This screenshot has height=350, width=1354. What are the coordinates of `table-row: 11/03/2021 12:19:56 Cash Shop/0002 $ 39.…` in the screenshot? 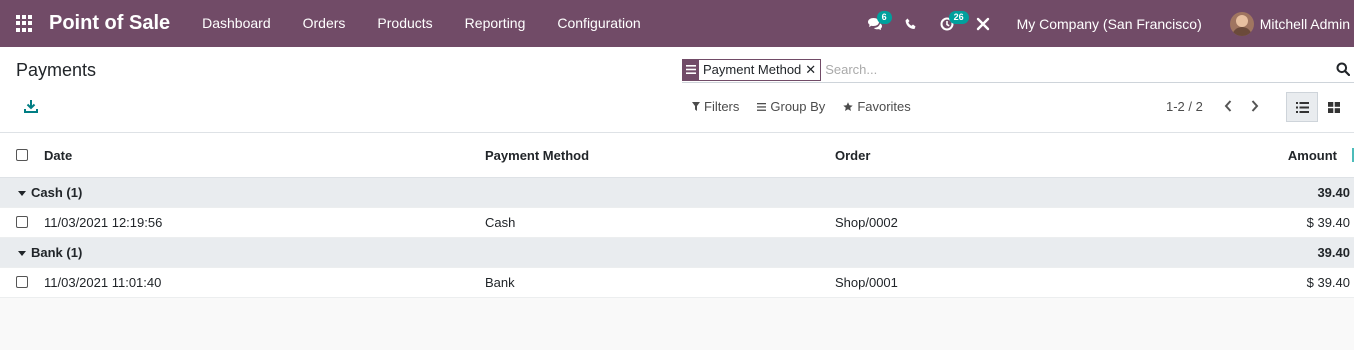 It's located at (677, 223).